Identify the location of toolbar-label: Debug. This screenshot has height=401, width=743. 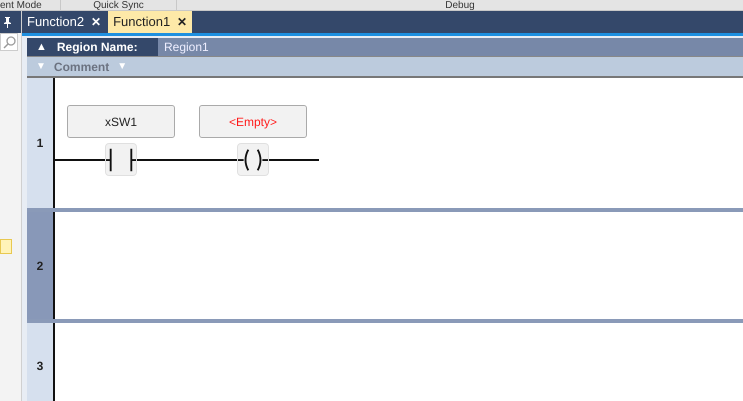
(460, 5).